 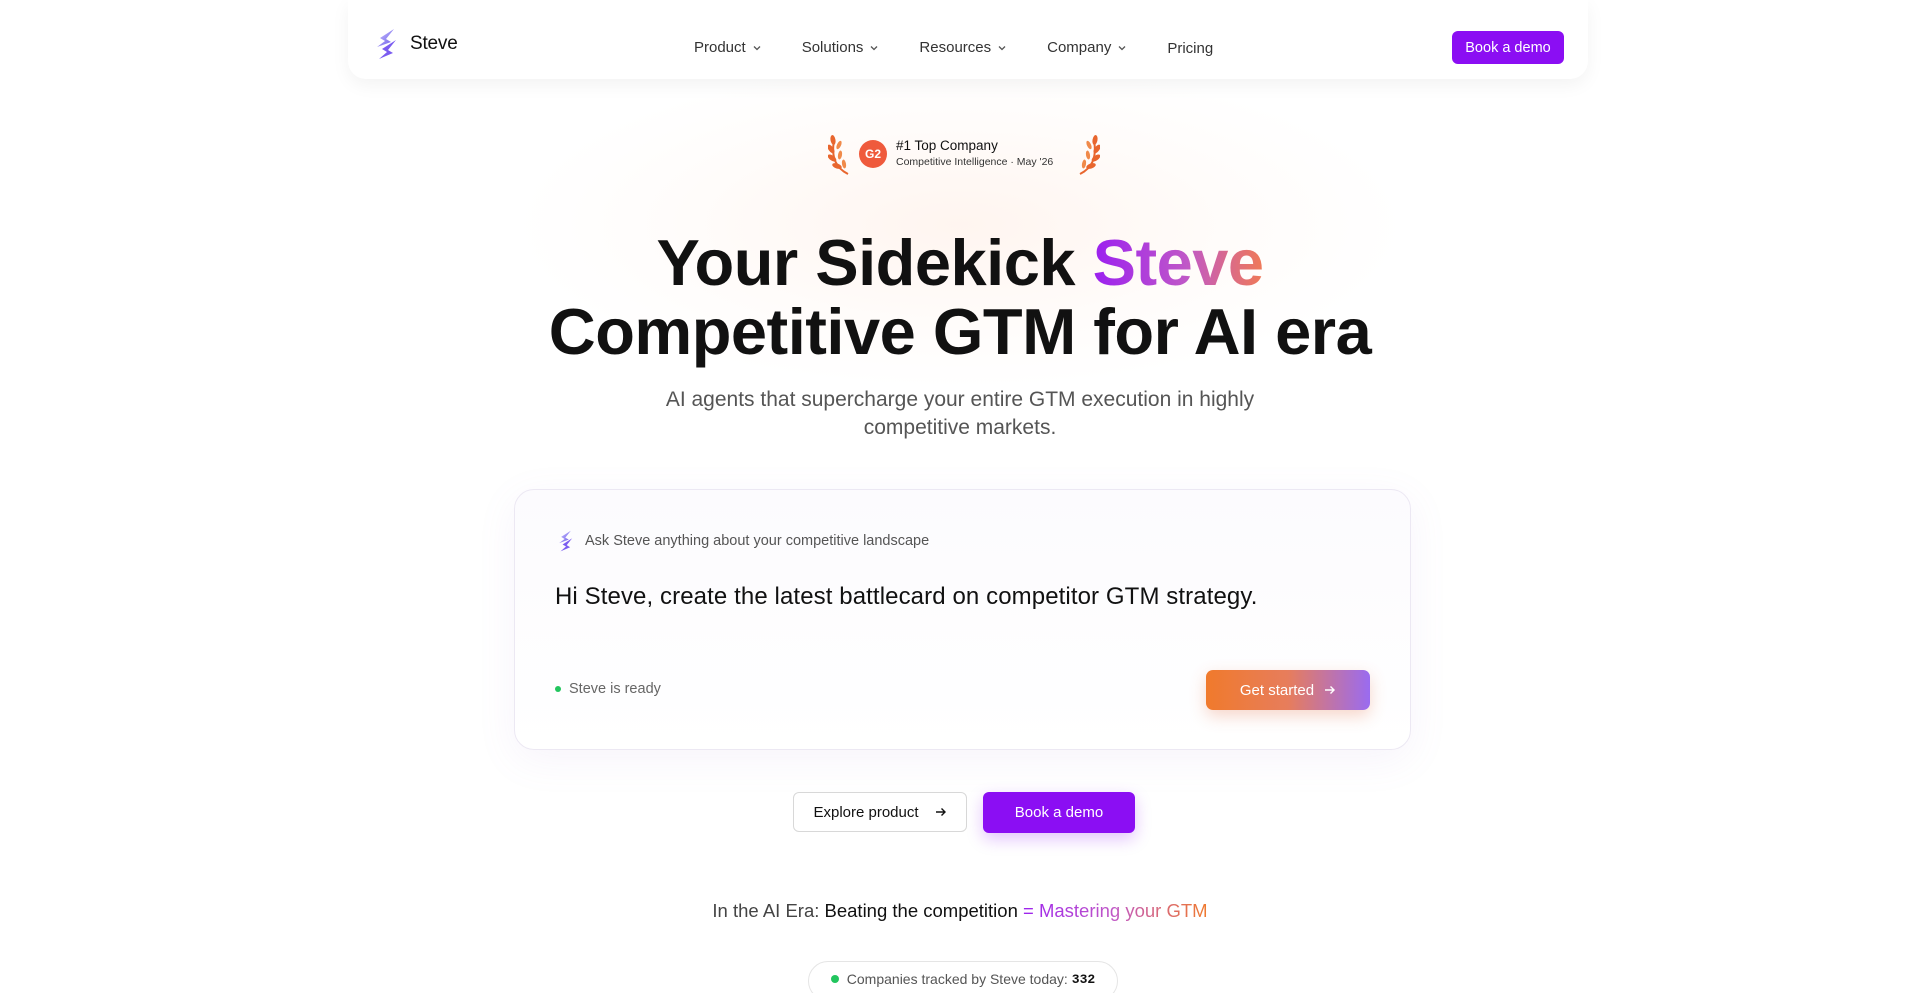 What do you see at coordinates (768, 910) in the screenshot?
I see `tagline-prefix: In the AI Era:` at bounding box center [768, 910].